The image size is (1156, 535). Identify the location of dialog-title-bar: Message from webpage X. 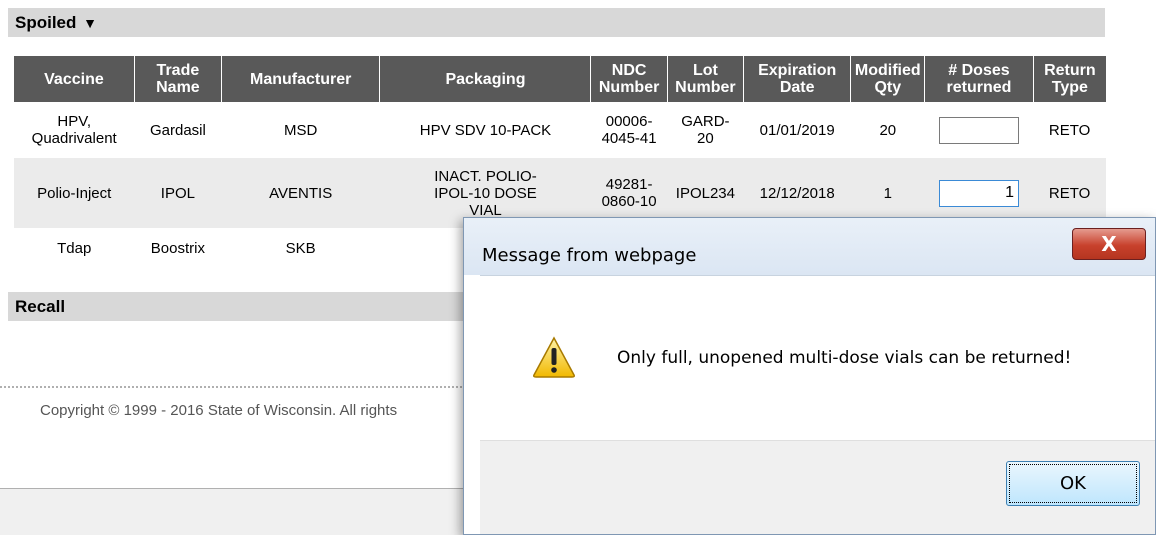
(809, 246).